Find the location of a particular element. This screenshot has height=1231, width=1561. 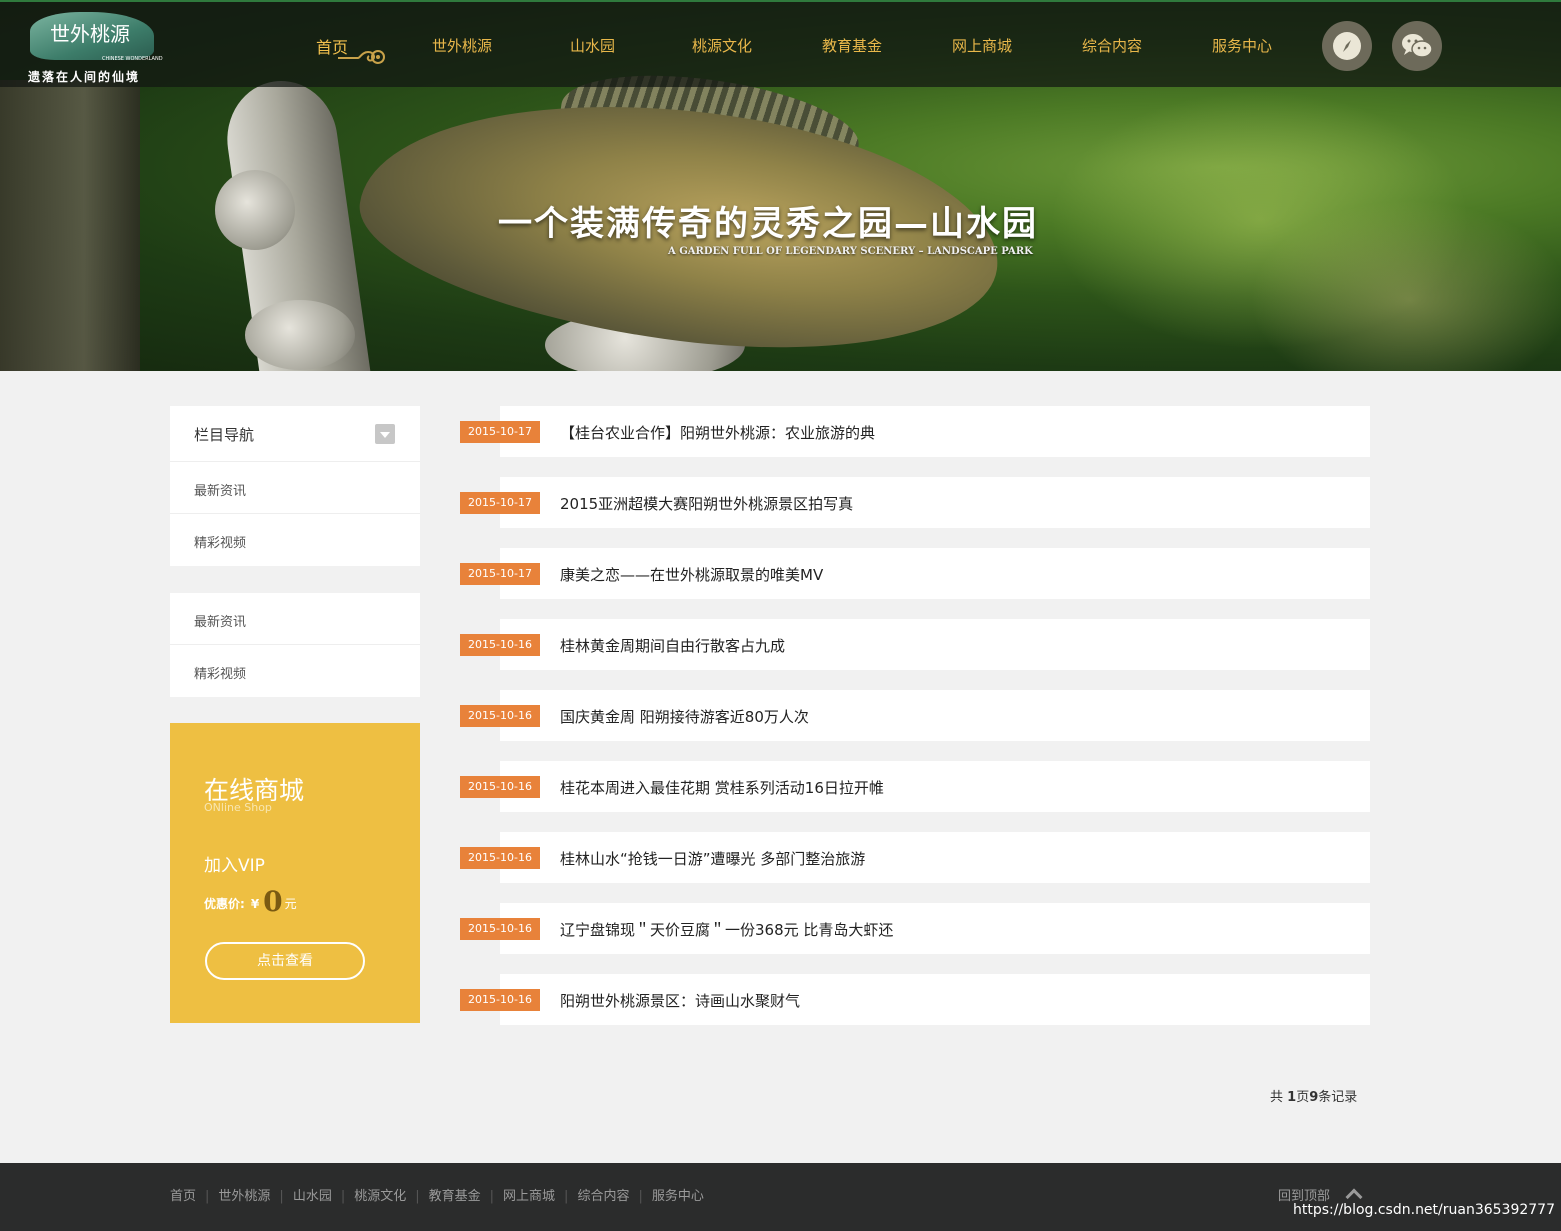

news-item: 2015-10-17 【桂台农业合作】阳朔世外桃源：农业旅游的典 is located at coordinates (915, 431).